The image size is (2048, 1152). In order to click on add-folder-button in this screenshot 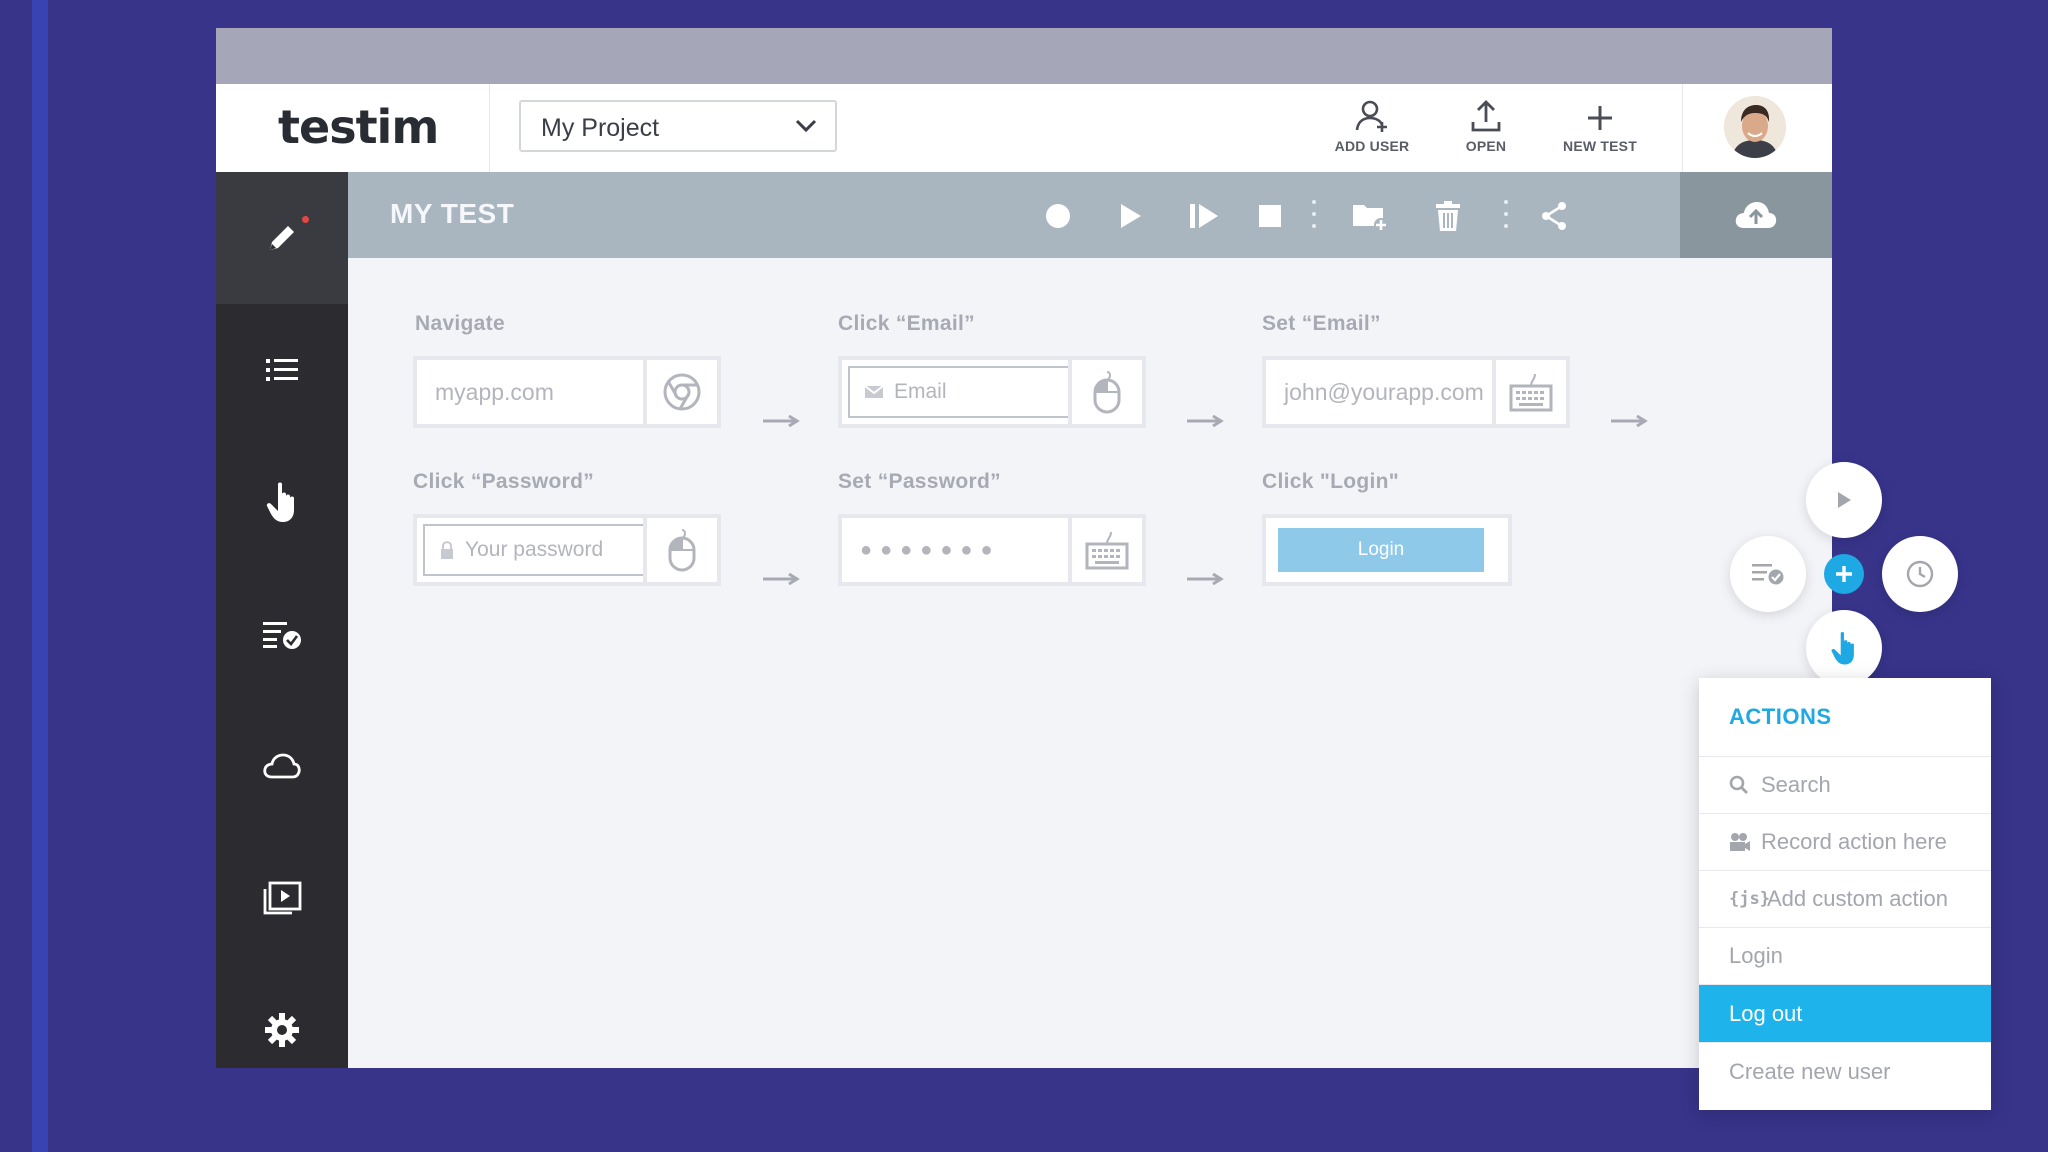, I will do `click(1370, 216)`.